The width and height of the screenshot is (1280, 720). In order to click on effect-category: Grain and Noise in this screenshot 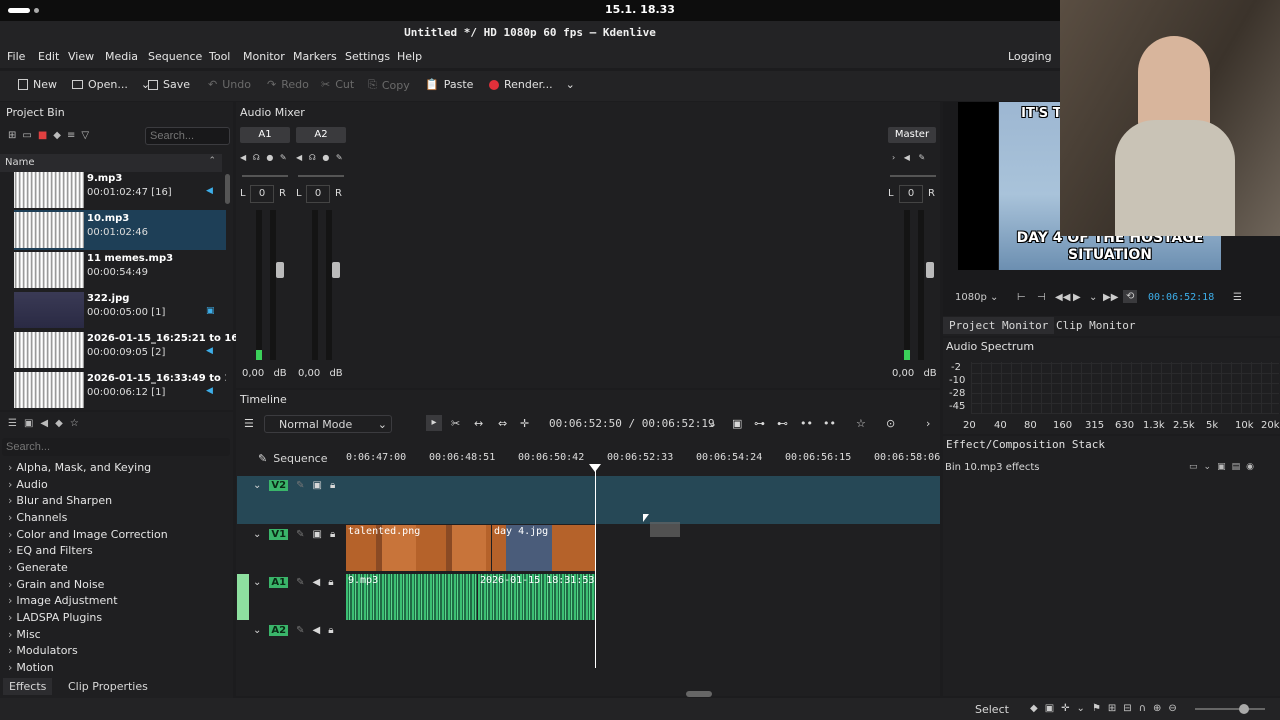, I will do `click(56, 584)`.